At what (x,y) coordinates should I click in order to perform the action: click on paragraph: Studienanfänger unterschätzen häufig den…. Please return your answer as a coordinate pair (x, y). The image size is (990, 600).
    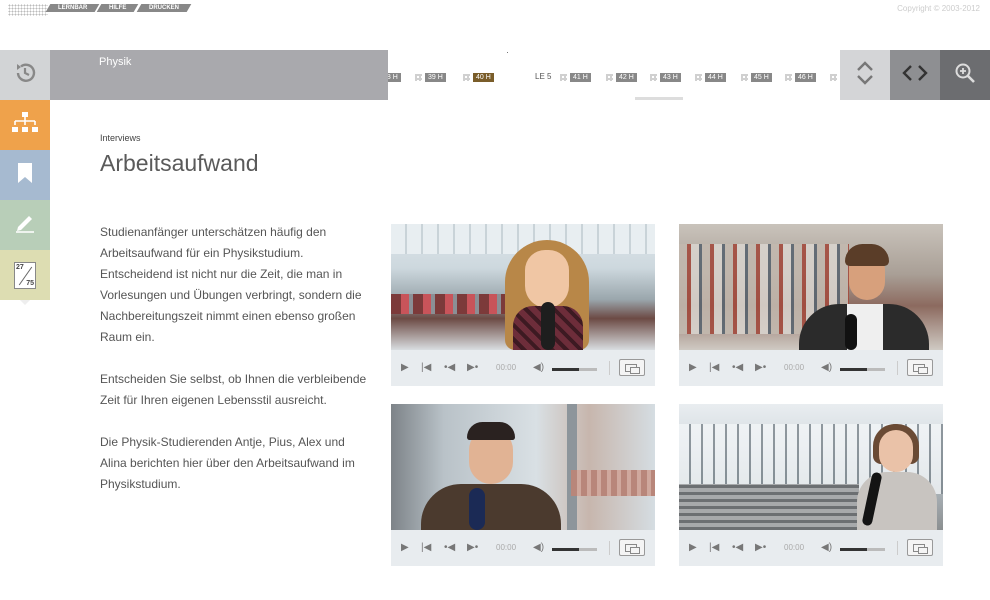
    Looking at the image, I should click on (231, 284).